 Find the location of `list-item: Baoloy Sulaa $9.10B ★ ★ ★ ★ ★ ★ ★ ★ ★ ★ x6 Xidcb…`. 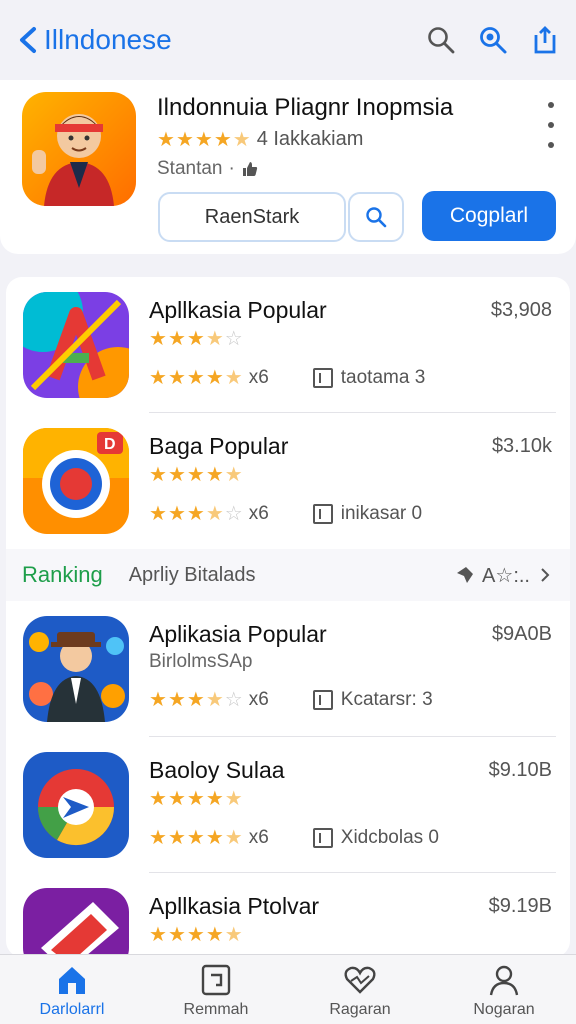

list-item: Baoloy Sulaa $9.10B ★ ★ ★ ★ ★ ★ ★ ★ ★ ★ x6 Xidcb… is located at coordinates (288, 805).